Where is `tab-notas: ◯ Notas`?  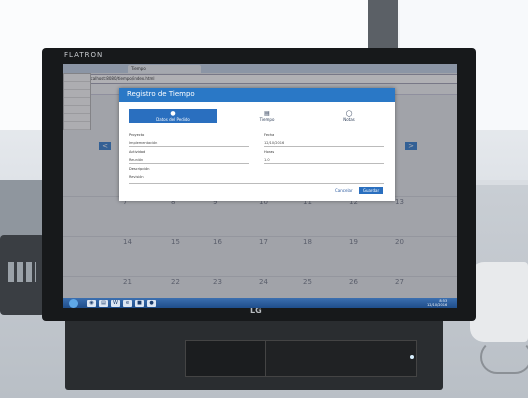 tab-notas: ◯ Notas is located at coordinates (349, 116).